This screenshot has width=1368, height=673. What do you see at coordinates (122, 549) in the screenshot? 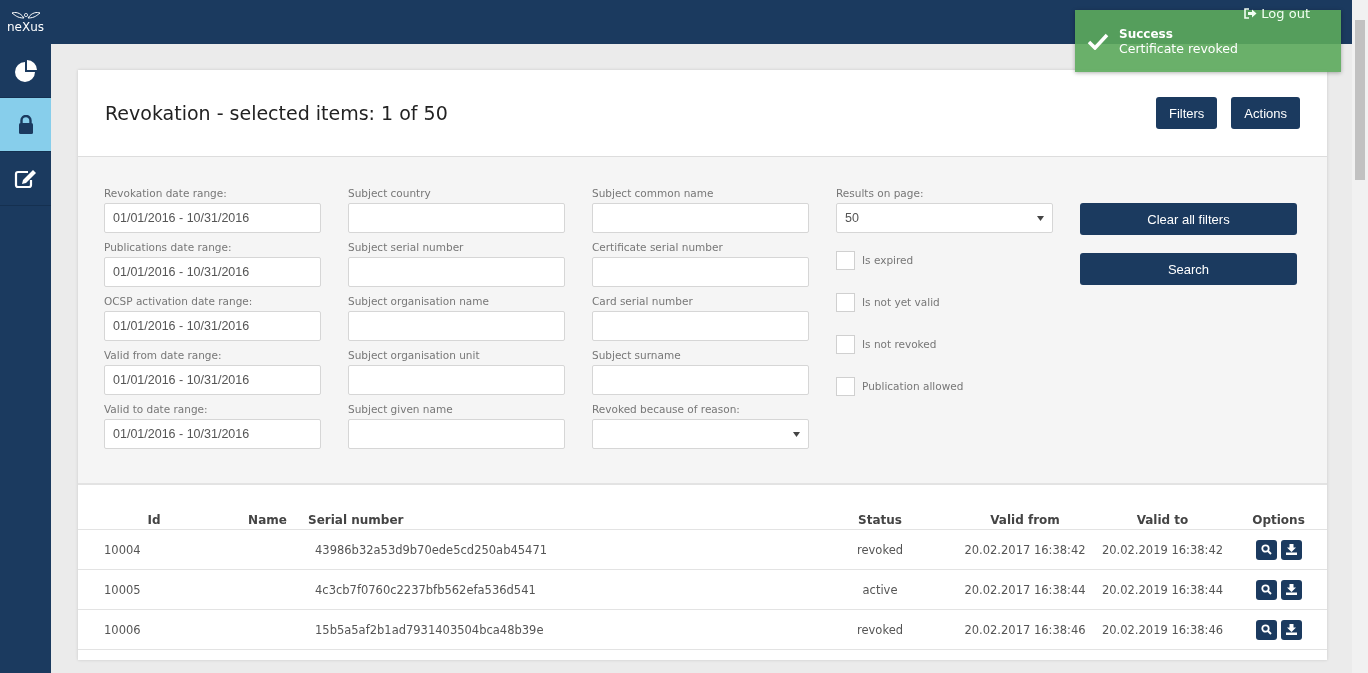
I see `table-cell-text: 10004` at bounding box center [122, 549].